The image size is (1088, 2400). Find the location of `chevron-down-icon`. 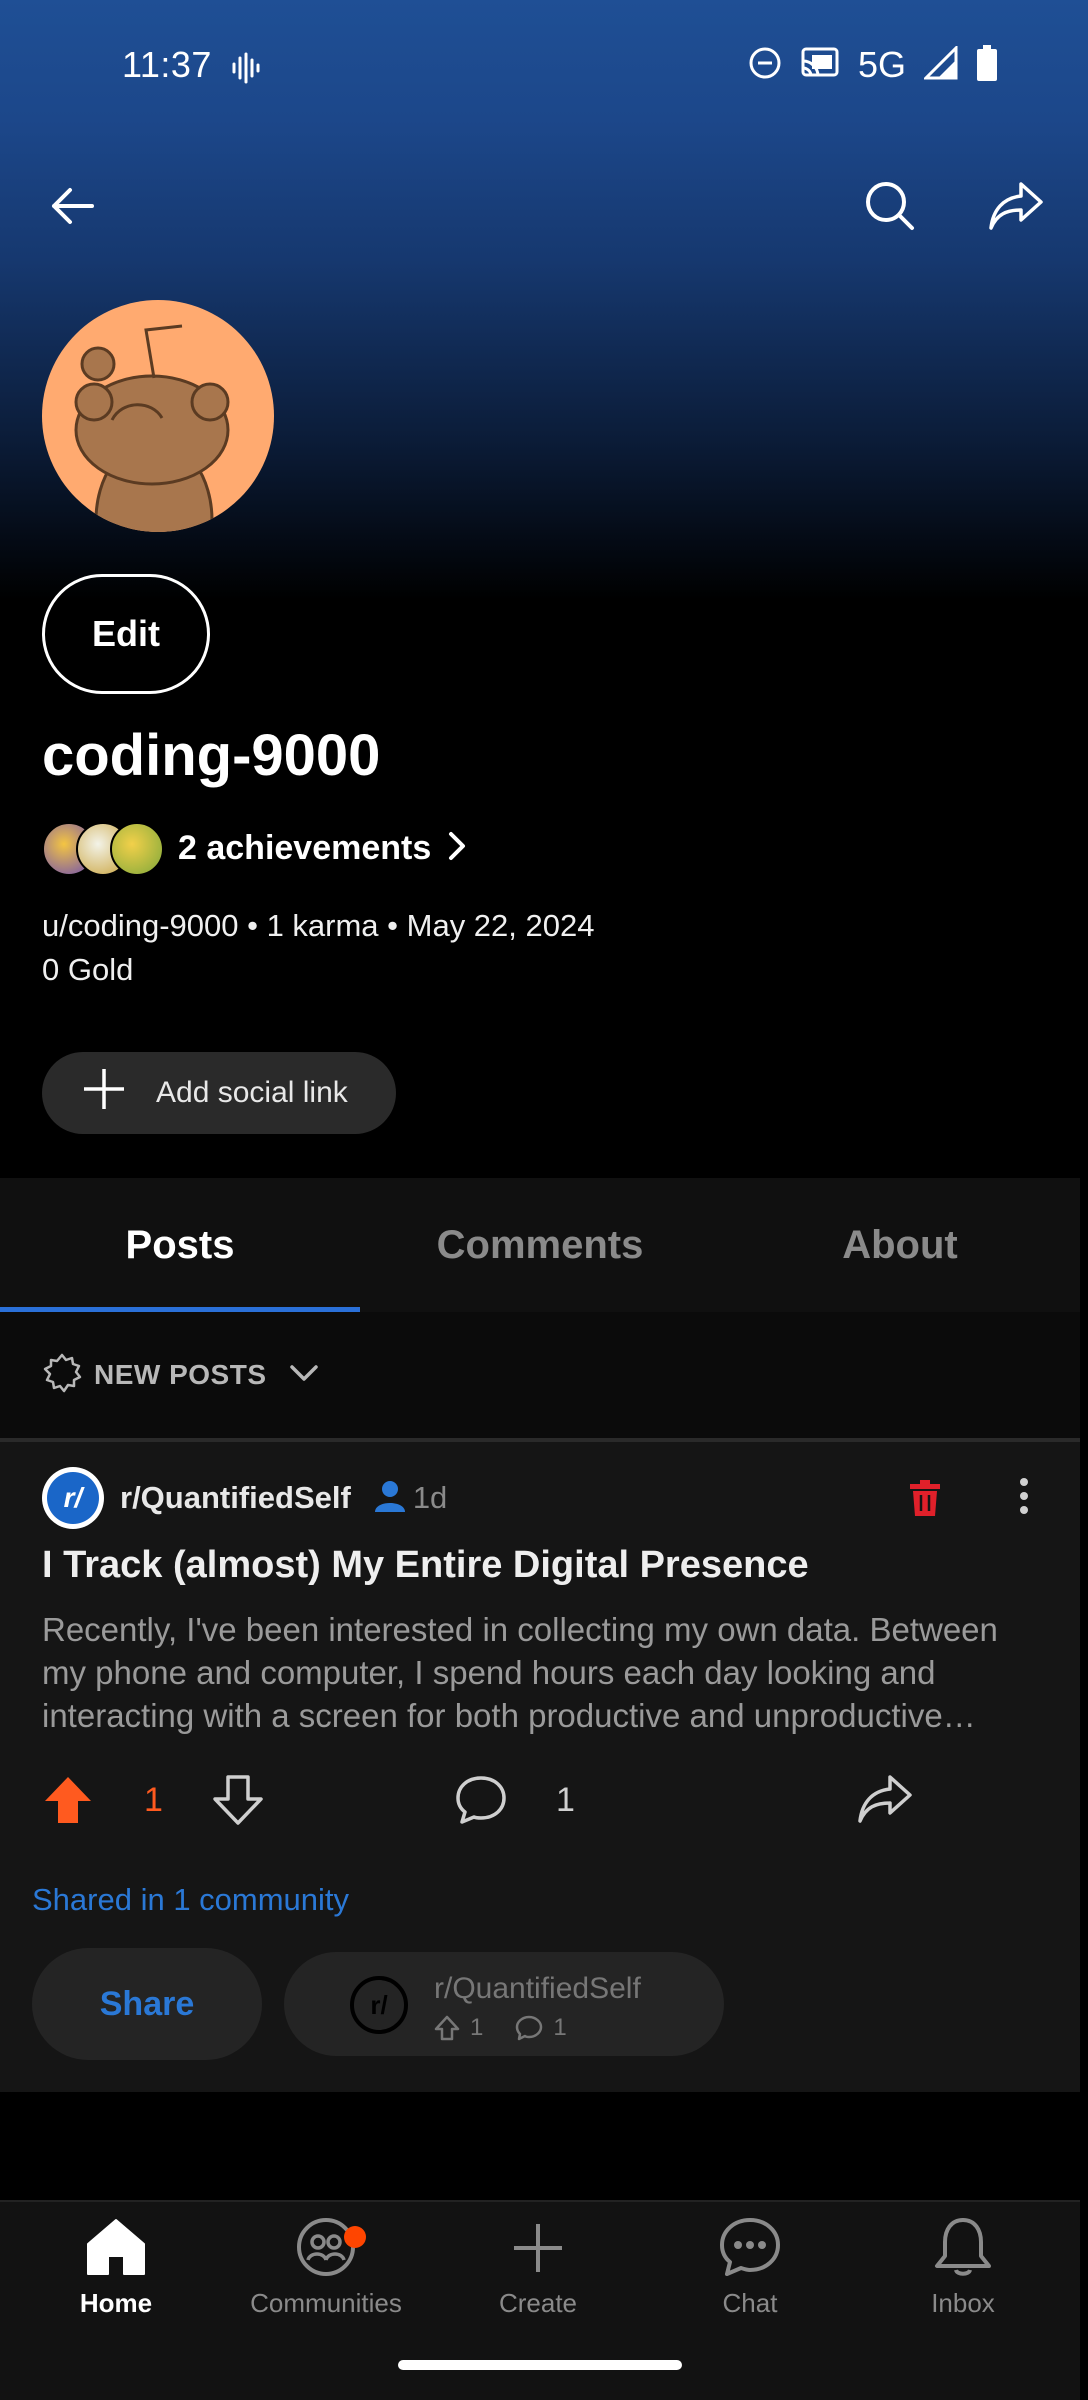

chevron-down-icon is located at coordinates (304, 1375).